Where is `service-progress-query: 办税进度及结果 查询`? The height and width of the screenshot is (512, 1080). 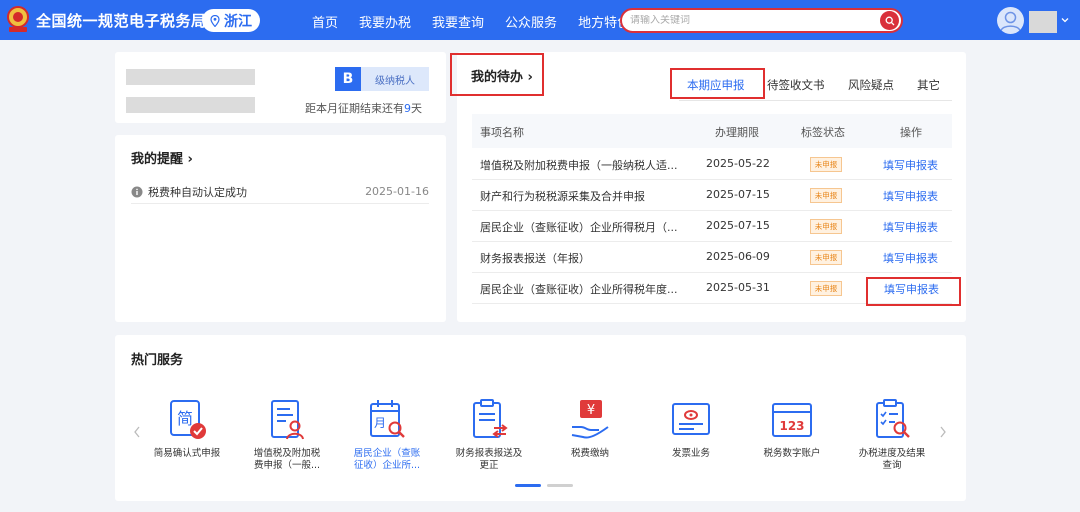
service-progress-query: 办税进度及结果 查询 is located at coordinates (892, 434).